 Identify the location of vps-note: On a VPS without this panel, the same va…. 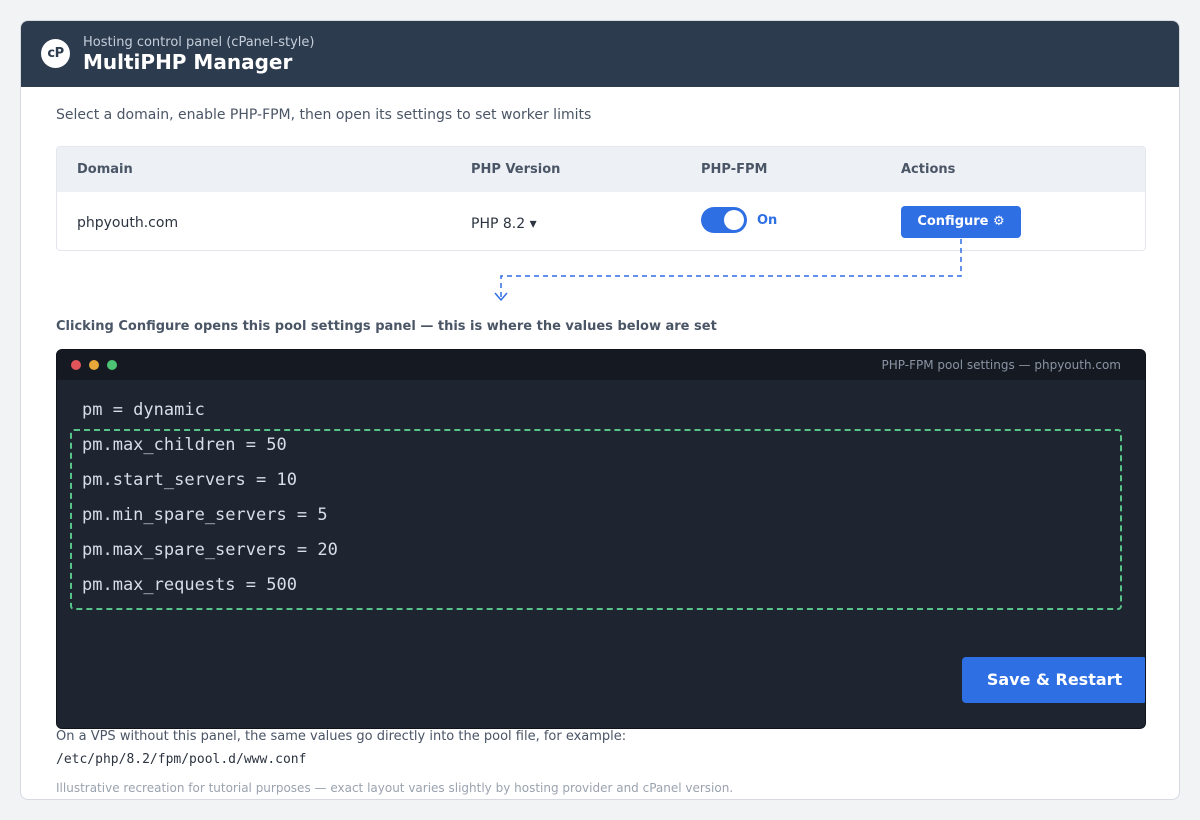
(341, 736).